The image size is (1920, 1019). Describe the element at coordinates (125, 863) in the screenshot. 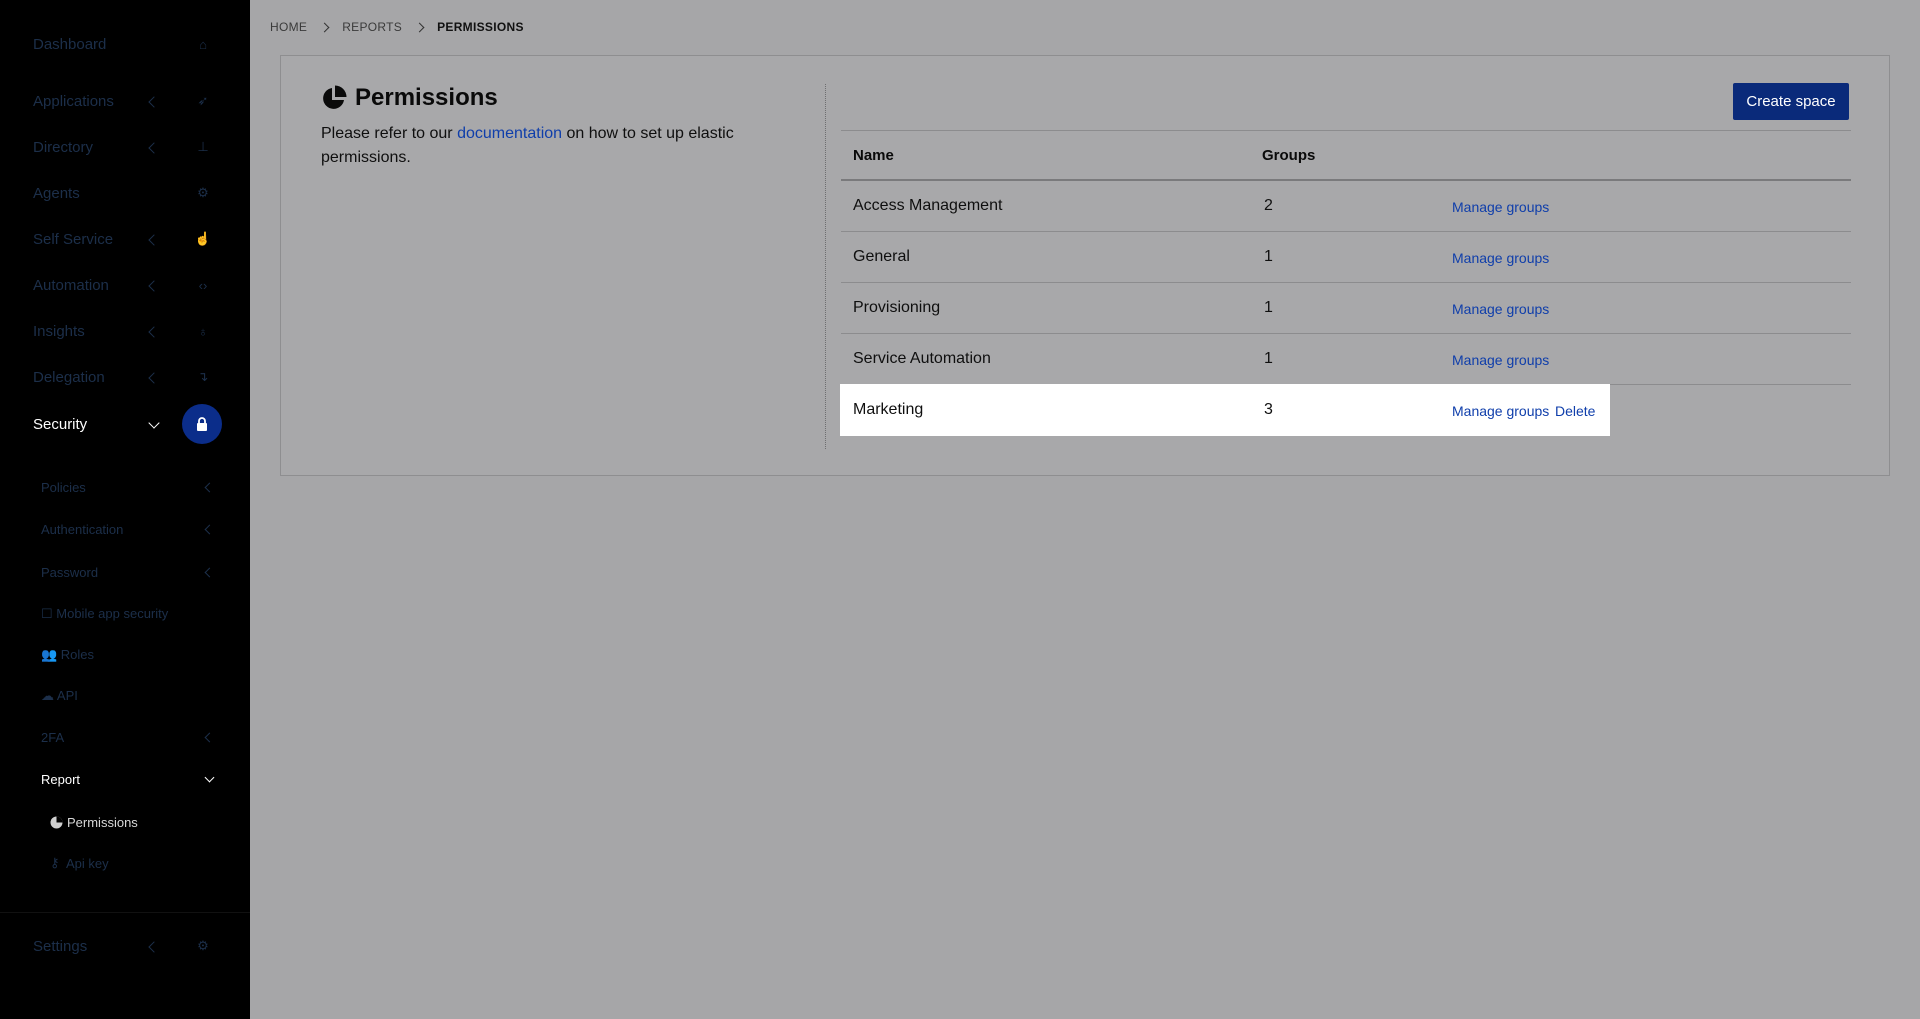

I see `subsub-api-key: ⚷ Api key` at that location.